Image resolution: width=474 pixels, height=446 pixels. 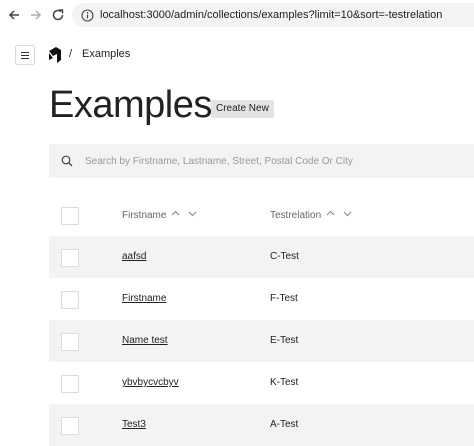 What do you see at coordinates (339, 213) in the screenshot?
I see `sort-controls-testrelation` at bounding box center [339, 213].